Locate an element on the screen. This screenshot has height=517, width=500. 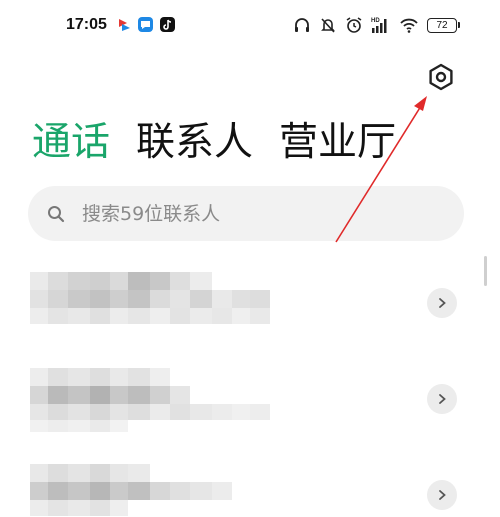
tab-bar: 通话 联系人 营业厅 is located at coordinates (214, 143).